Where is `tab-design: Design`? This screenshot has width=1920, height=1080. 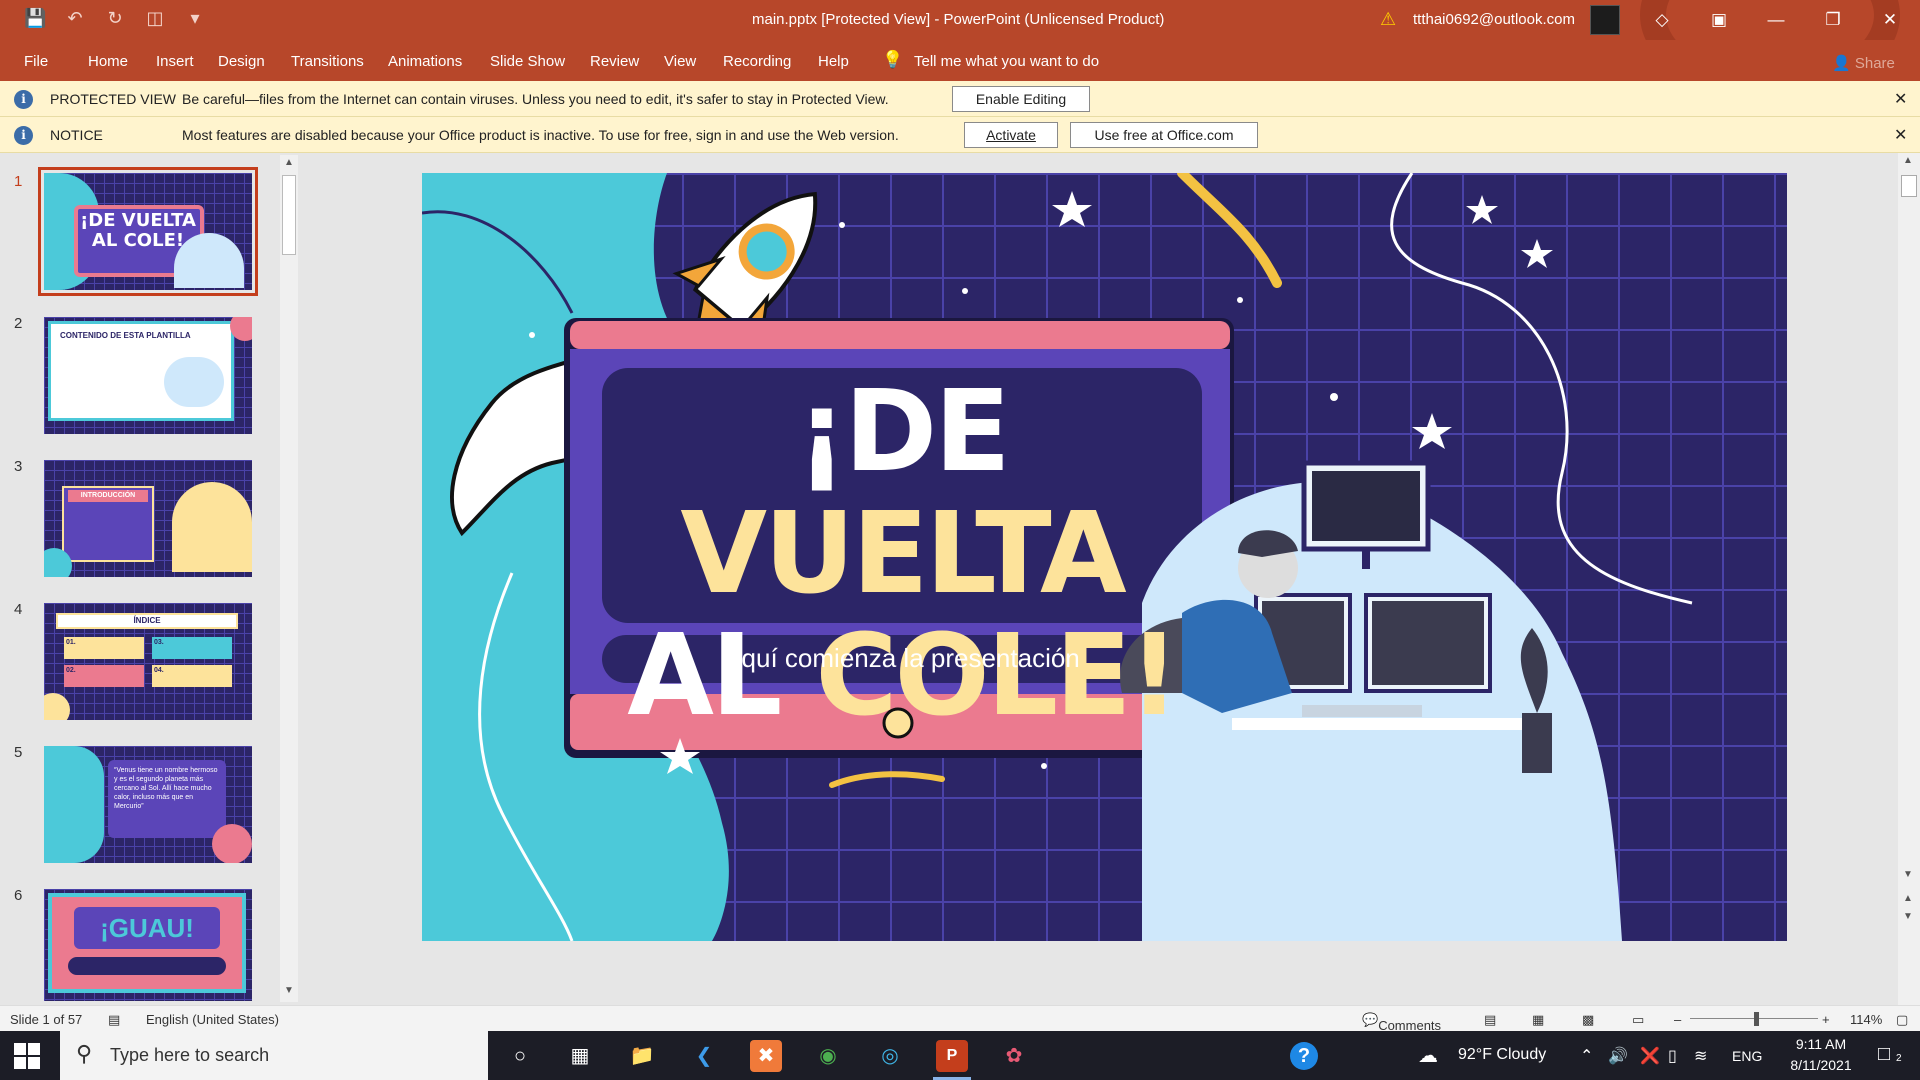
tab-design: Design is located at coordinates (241, 61).